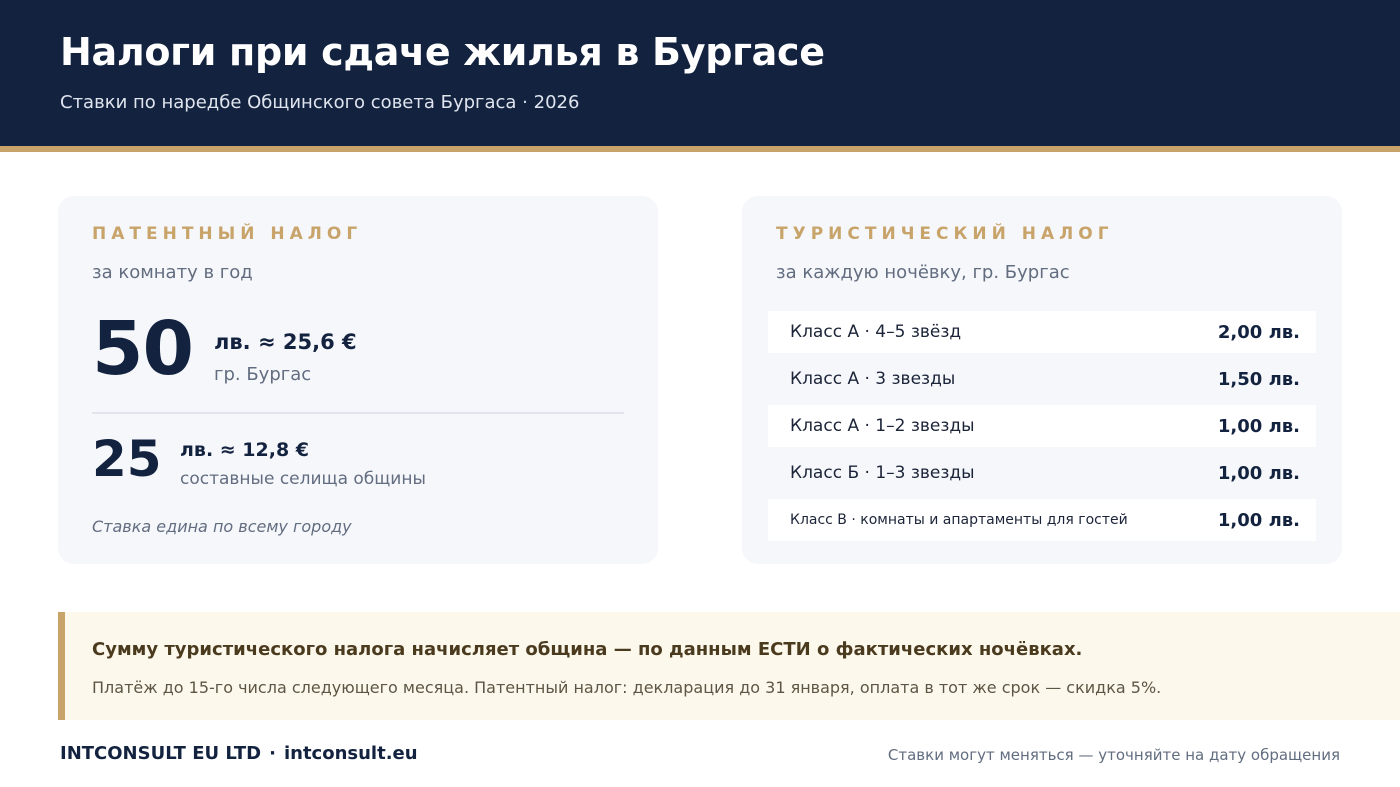 The width and height of the screenshot is (1400, 787). Describe the element at coordinates (945, 234) in the screenshot. I see `tourist-tax-label: ТУРИСТИЧЕСКИЙ НАЛОГ` at that location.